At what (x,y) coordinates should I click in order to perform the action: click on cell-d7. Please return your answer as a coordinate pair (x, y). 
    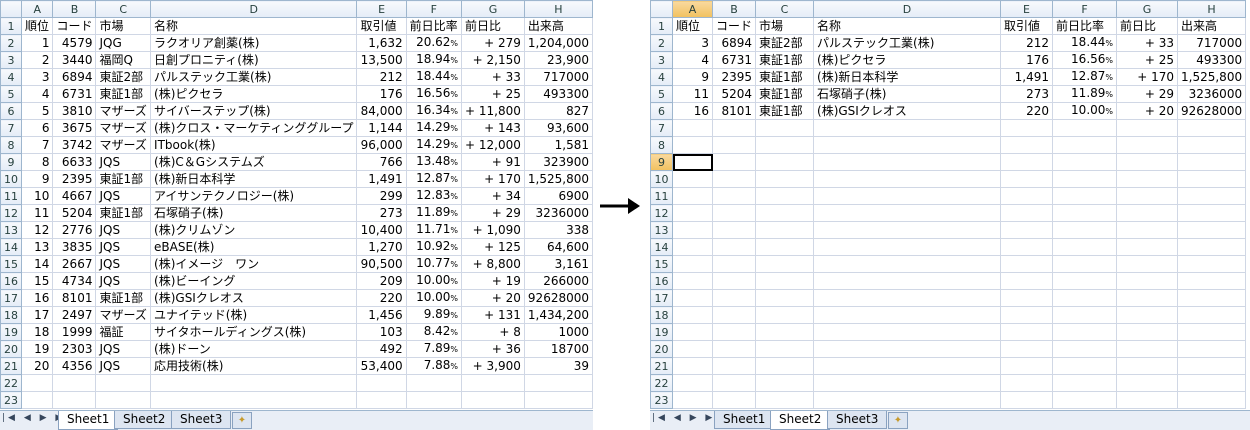
    Looking at the image, I should click on (907, 128).